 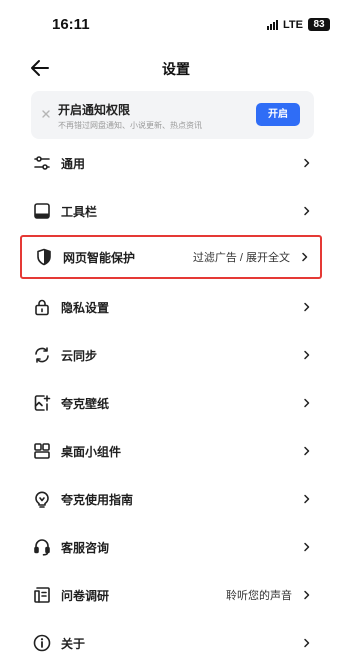 I want to click on info-icon, so click(x=42, y=643).